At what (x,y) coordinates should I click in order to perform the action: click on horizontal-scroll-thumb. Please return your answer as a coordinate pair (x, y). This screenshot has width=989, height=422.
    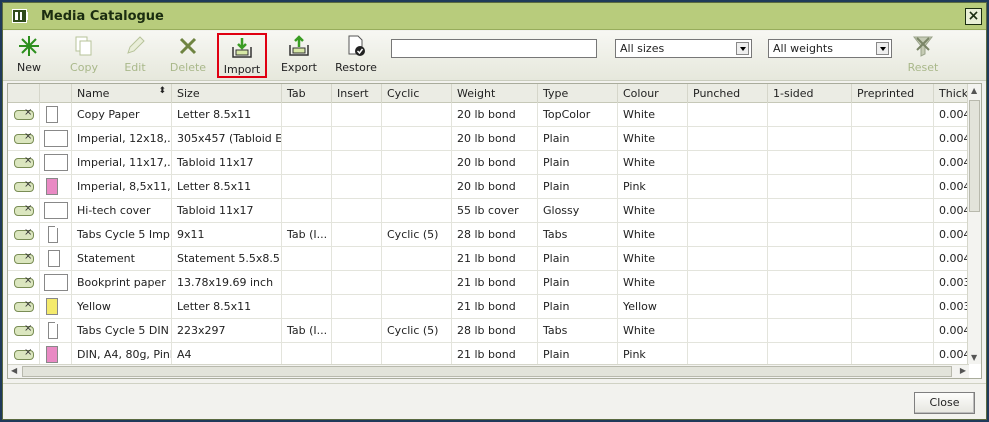
    Looking at the image, I should click on (487, 371).